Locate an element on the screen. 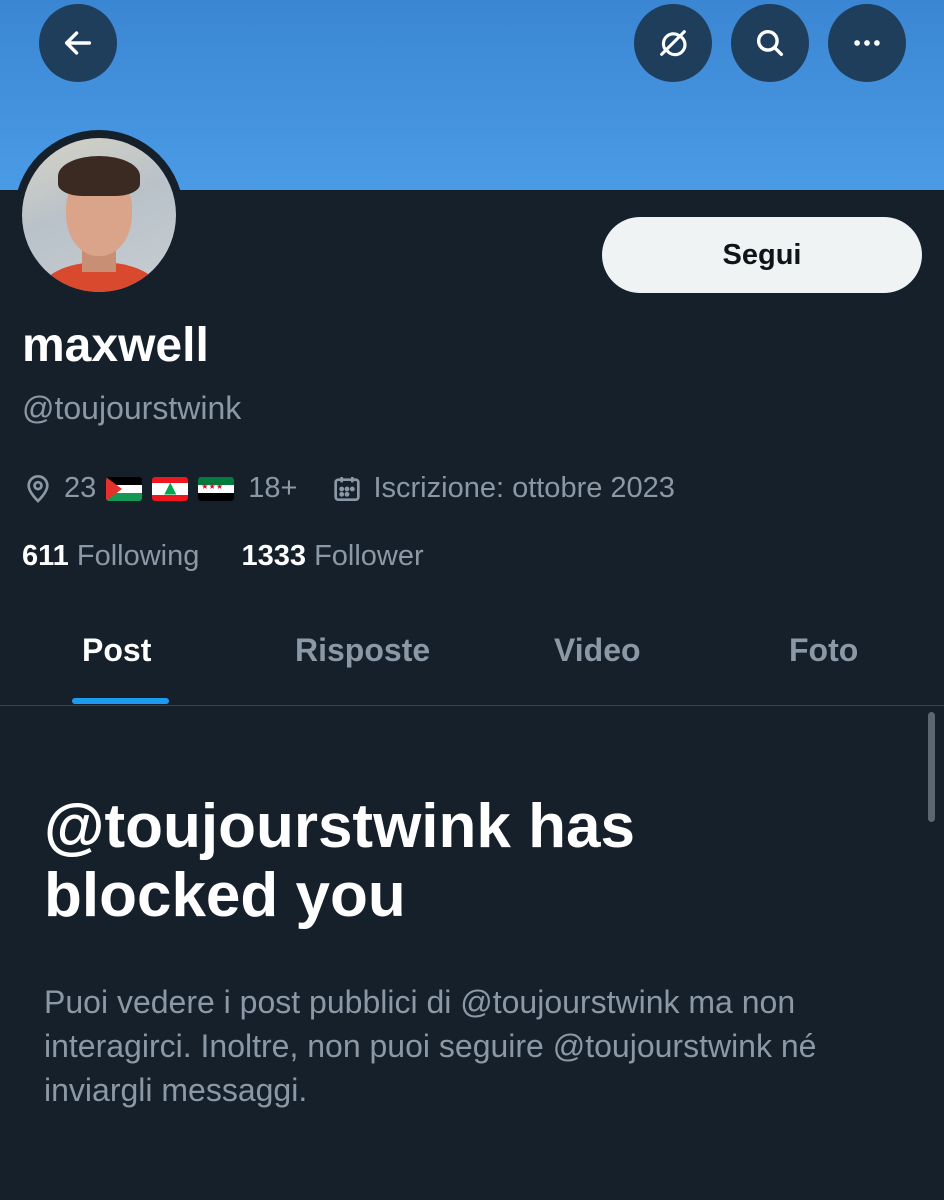  profile-meta: 23 18+ Iscrizione: ottobre 2023 is located at coordinates (348, 488).